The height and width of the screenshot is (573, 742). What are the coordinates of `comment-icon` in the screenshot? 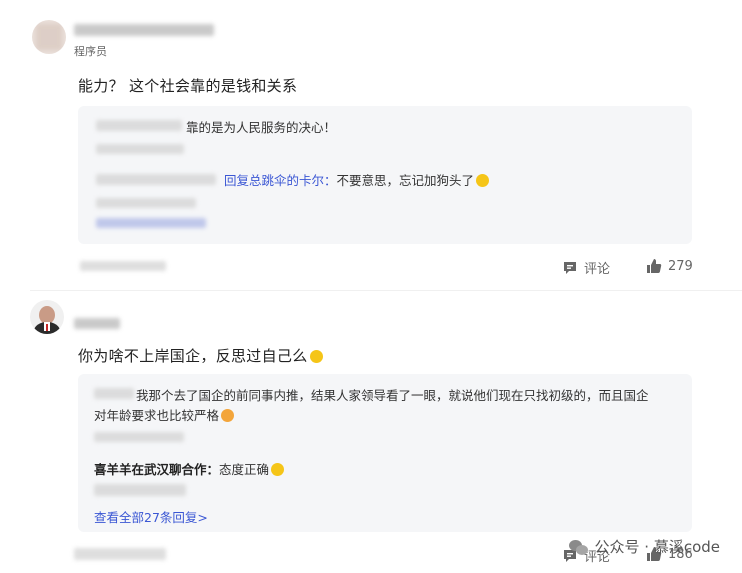 It's located at (570, 267).